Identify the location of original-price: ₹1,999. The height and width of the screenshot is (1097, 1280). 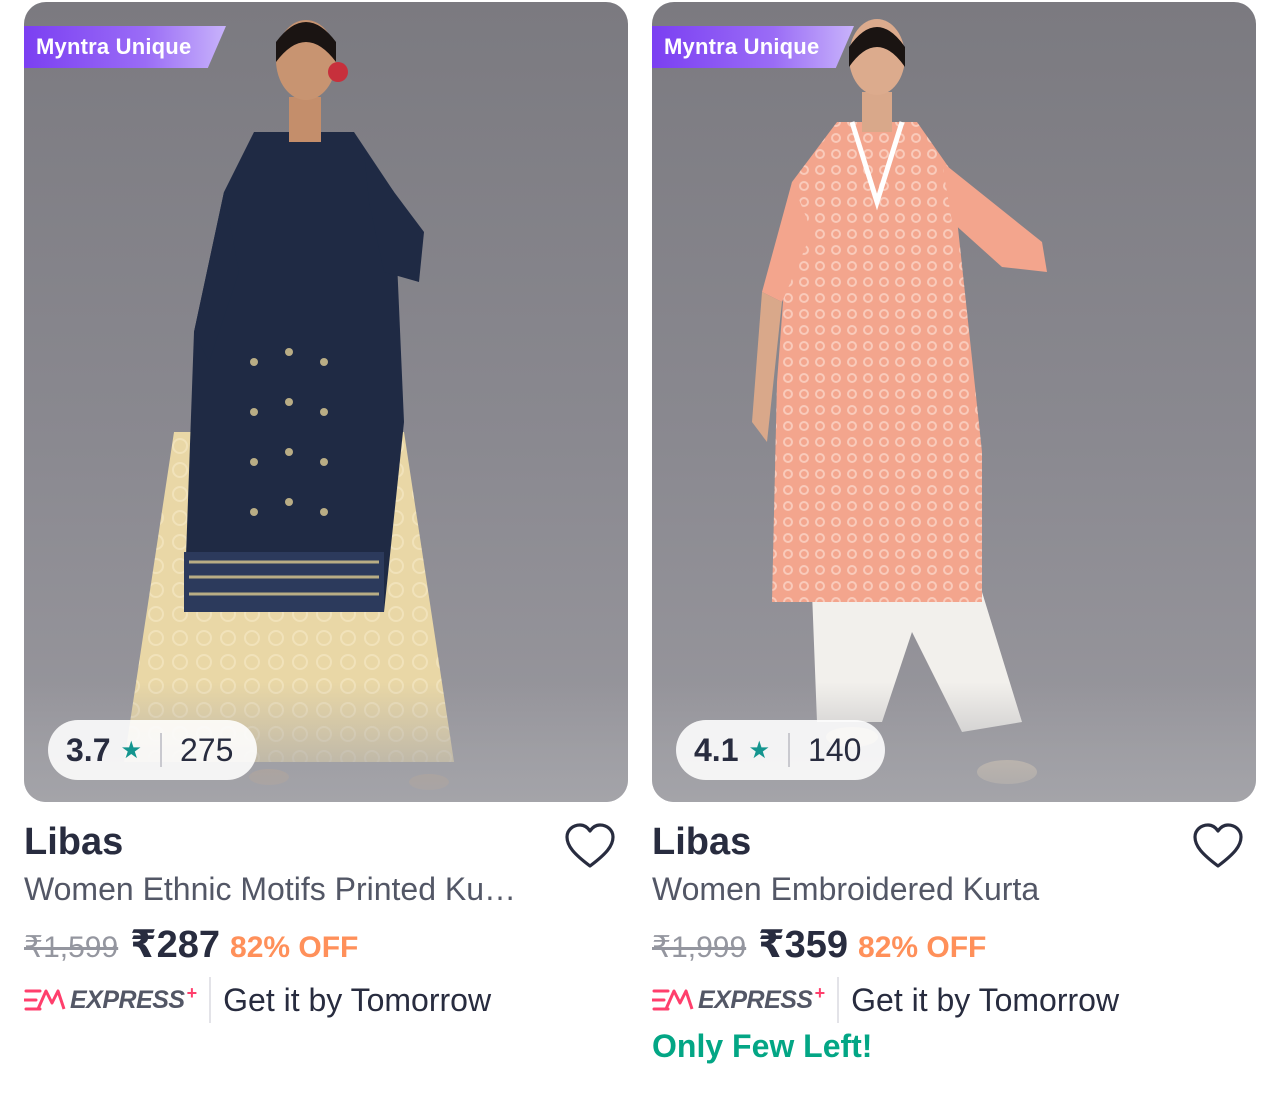
(699, 947).